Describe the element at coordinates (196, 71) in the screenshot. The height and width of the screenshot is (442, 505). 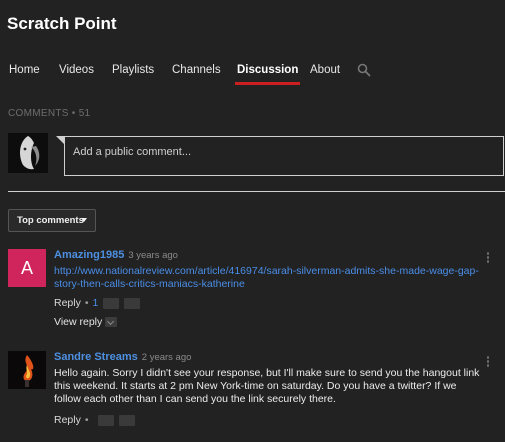
I see `tab-channels: Channels` at that location.